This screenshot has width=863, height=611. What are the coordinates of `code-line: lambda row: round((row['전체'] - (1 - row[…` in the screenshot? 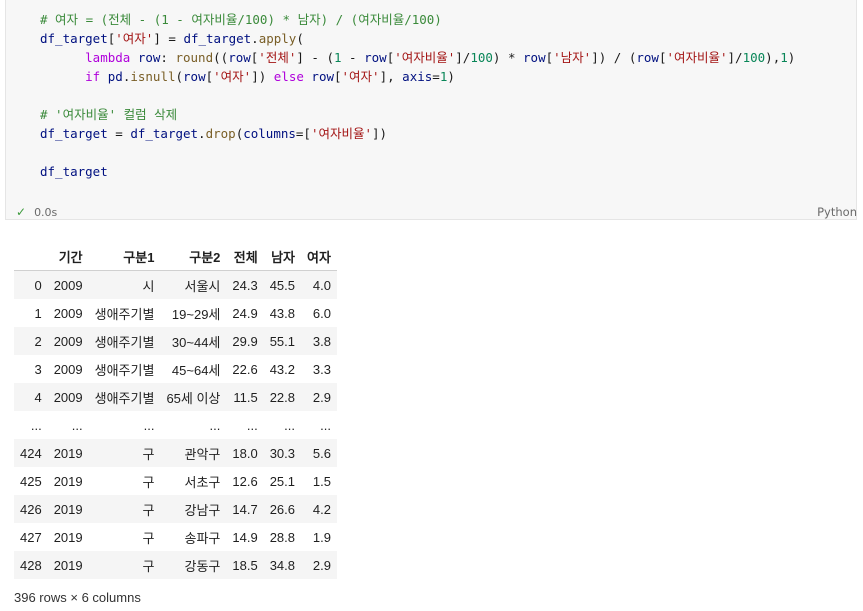 It's located at (440, 57).